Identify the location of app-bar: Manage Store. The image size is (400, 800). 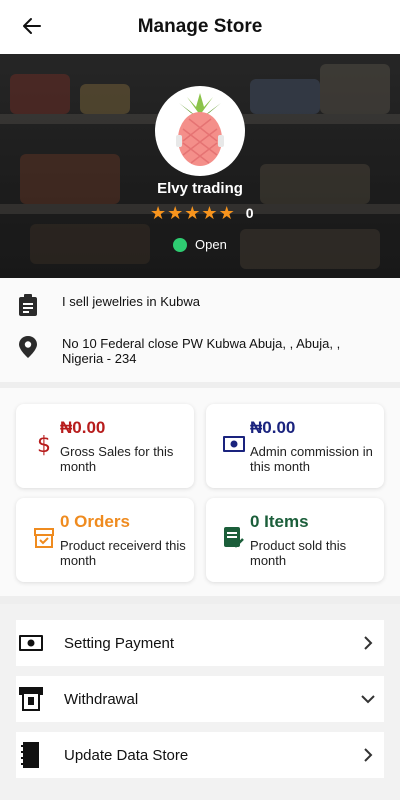
(200, 27).